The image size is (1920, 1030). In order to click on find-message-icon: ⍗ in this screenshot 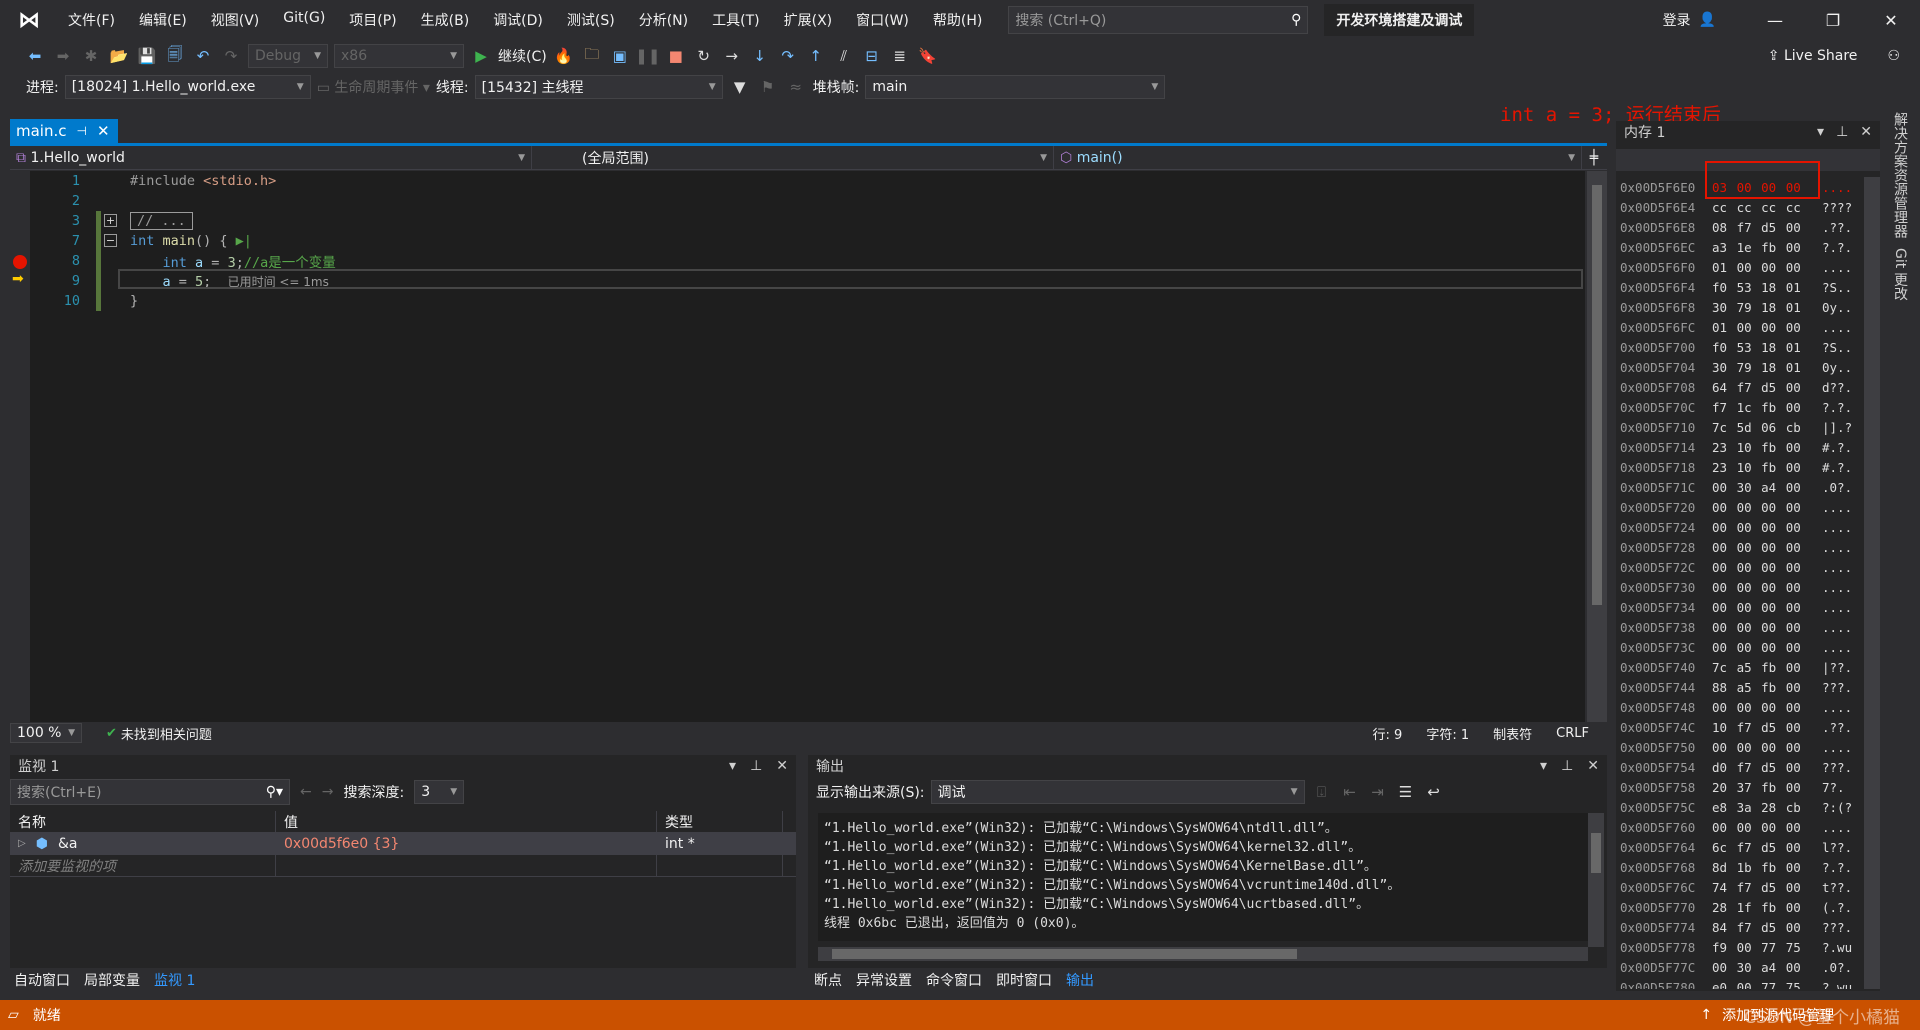, I will do `click(1322, 792)`.